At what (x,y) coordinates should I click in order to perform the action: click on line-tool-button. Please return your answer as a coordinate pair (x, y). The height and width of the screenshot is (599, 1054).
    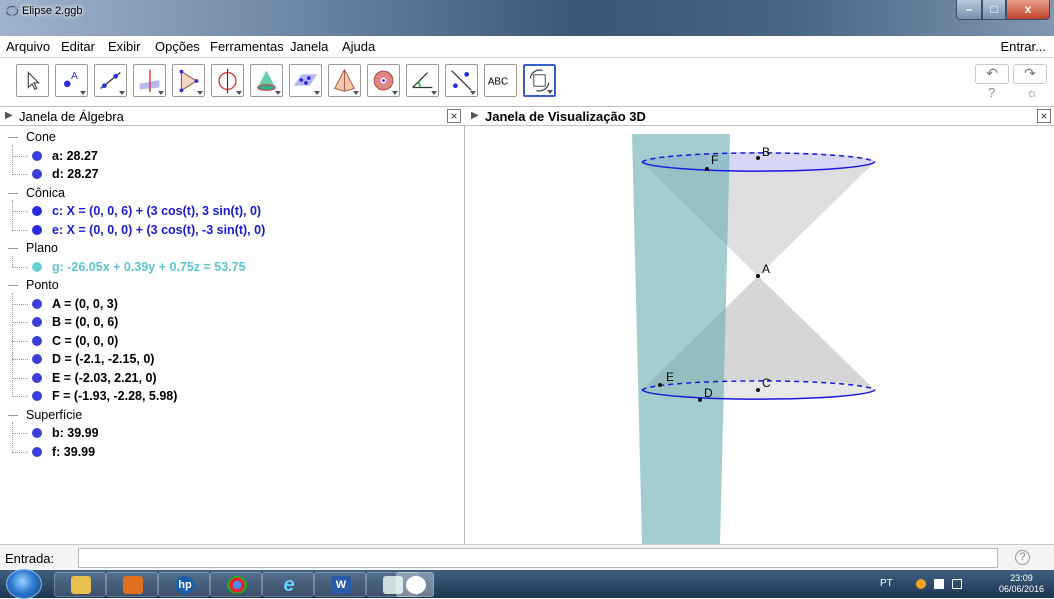
    Looking at the image, I should click on (110, 80).